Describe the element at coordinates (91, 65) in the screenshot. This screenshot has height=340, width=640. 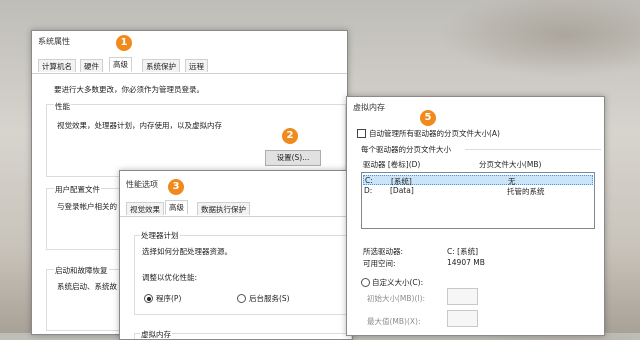
I see `tab-hardware: 硬件` at that location.